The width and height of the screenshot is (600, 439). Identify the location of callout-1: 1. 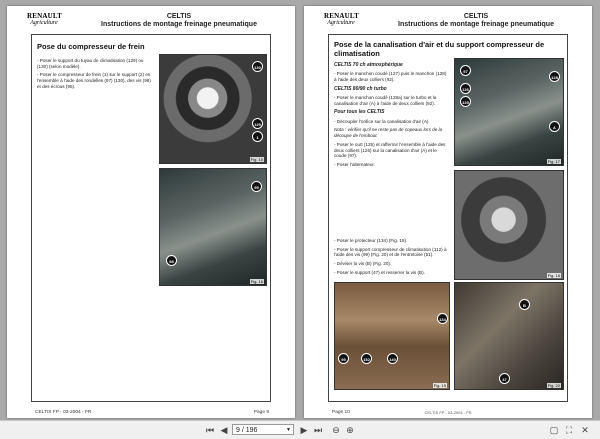
(257, 136).